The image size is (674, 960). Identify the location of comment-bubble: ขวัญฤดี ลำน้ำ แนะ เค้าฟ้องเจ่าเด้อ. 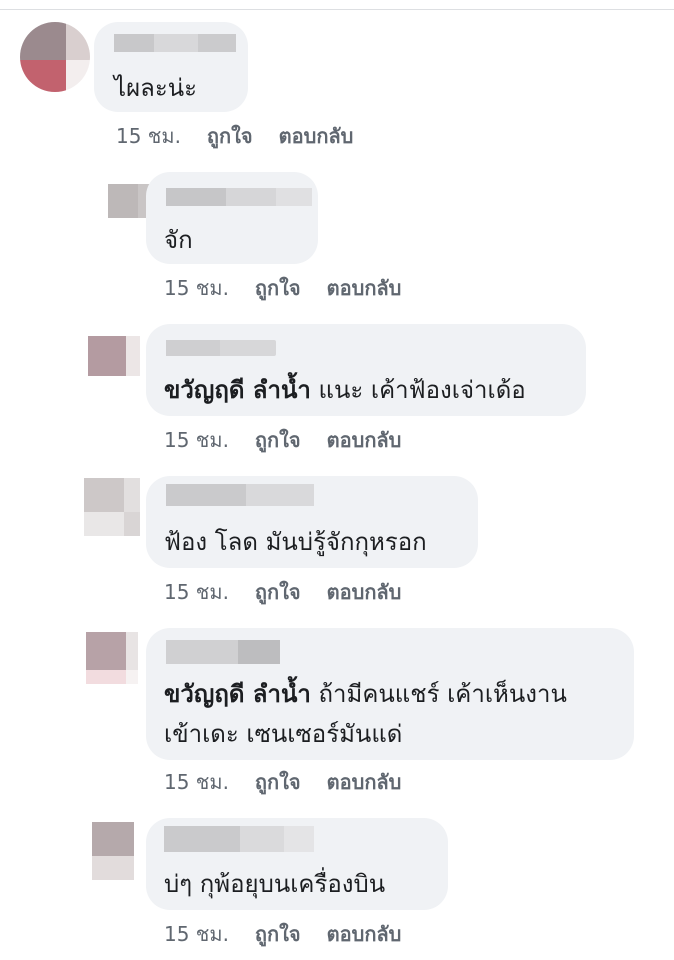
(366, 370).